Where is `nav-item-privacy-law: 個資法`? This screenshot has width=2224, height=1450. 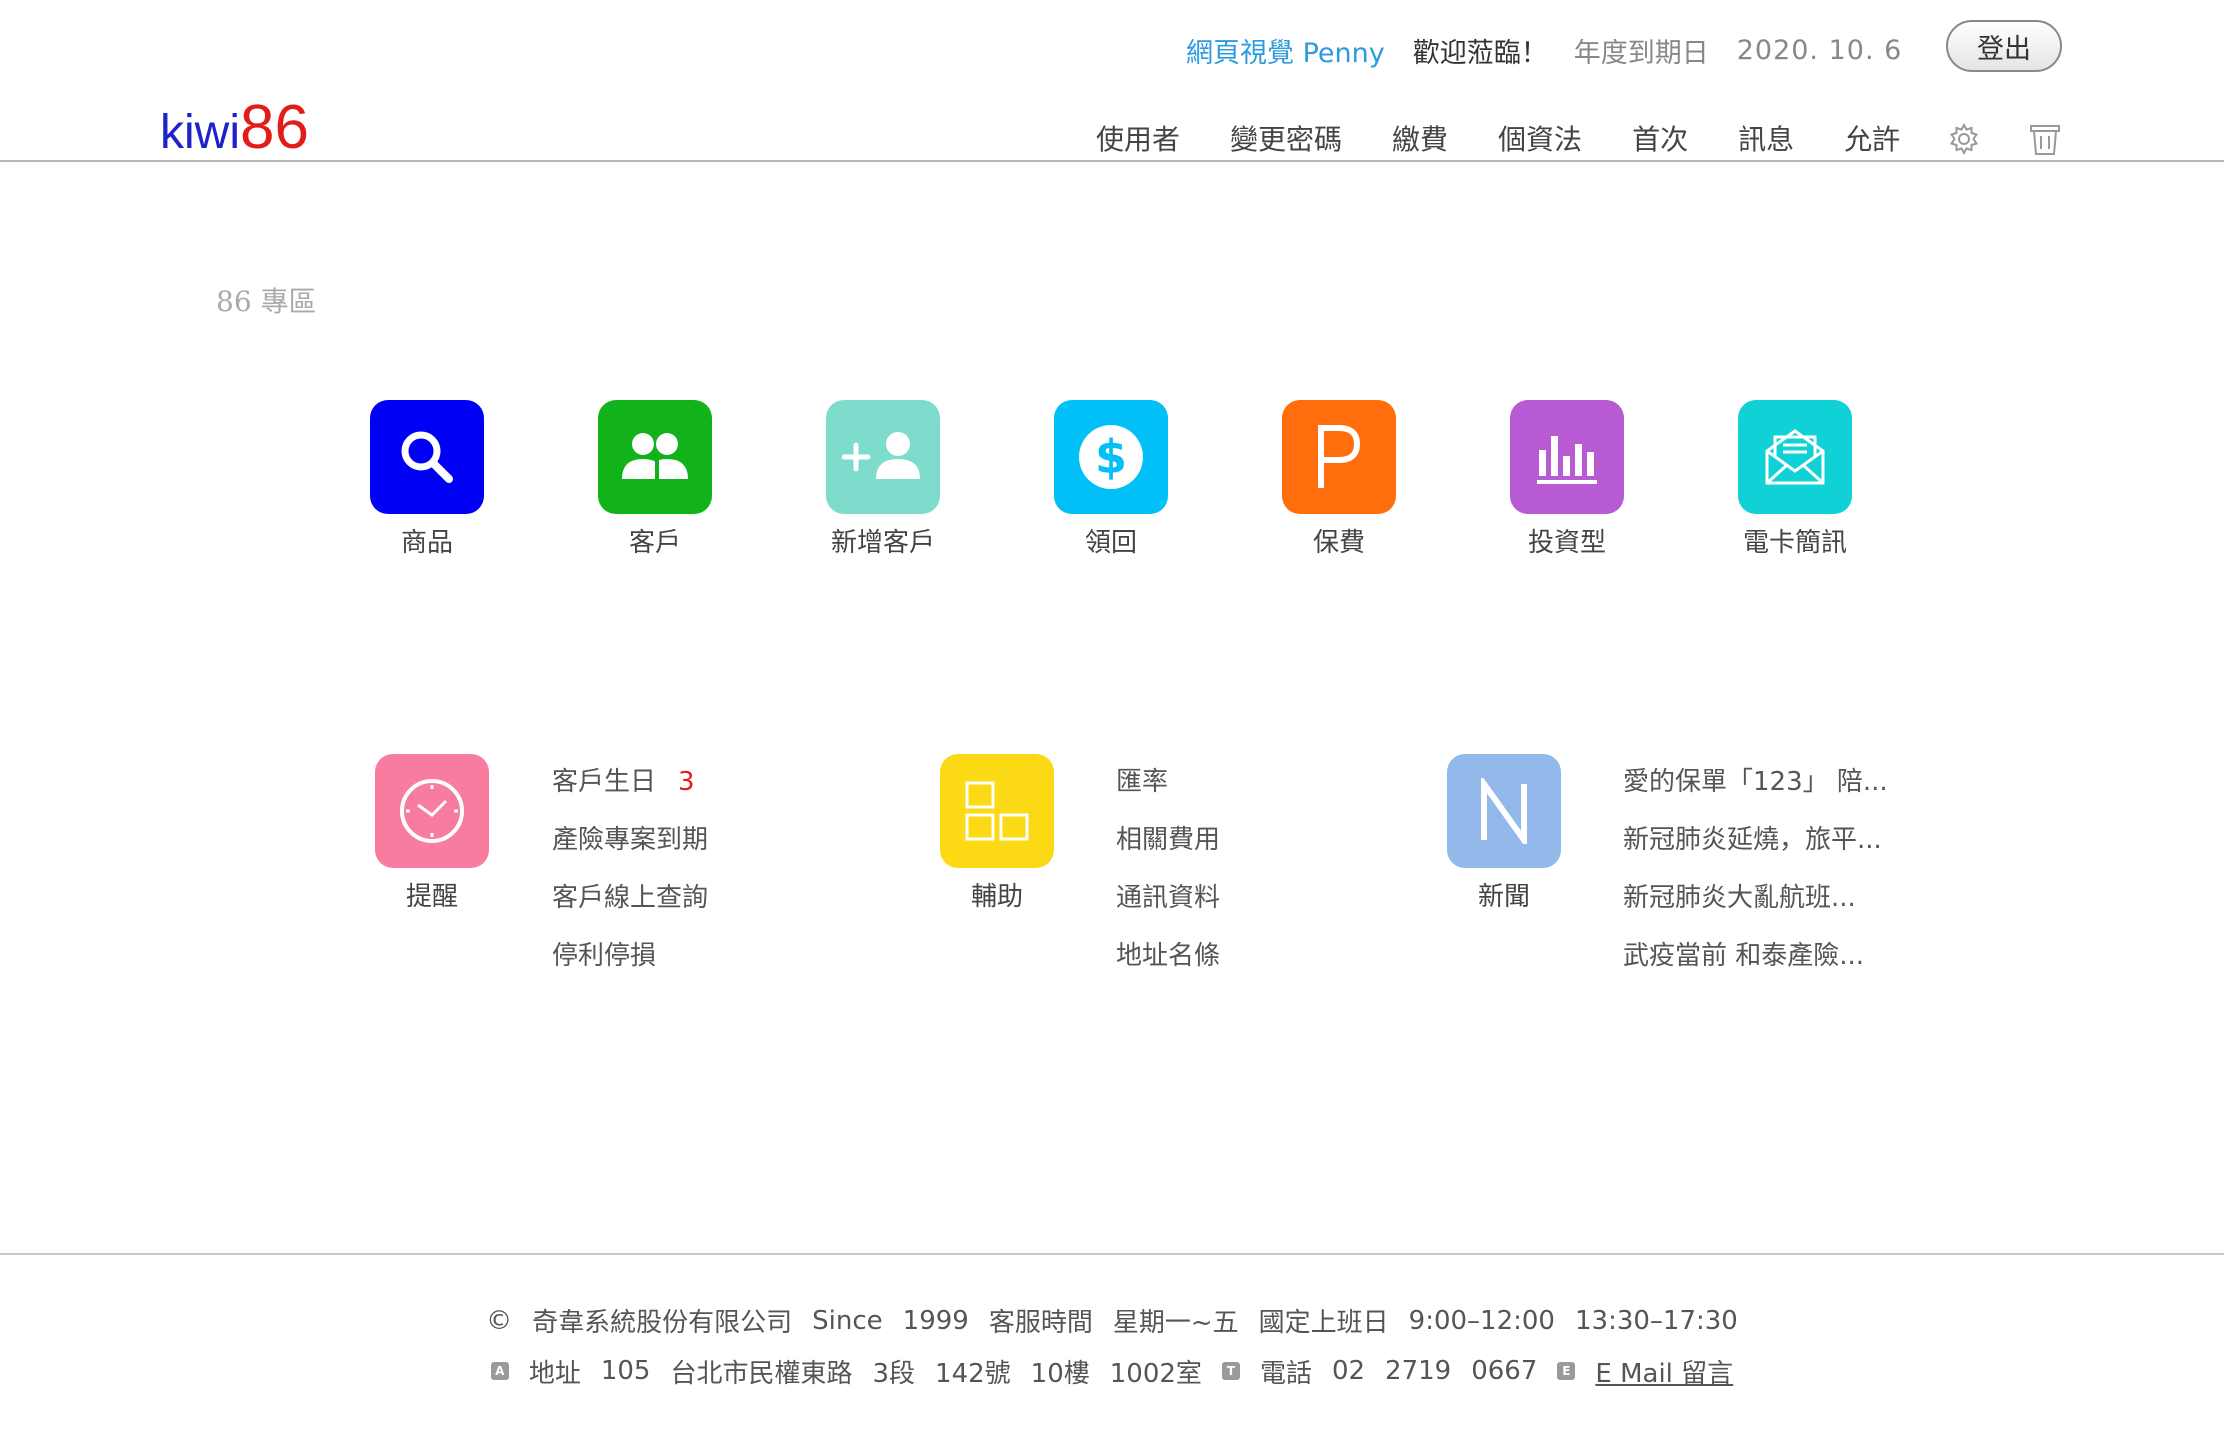 nav-item-privacy-law: 個資法 is located at coordinates (1540, 138).